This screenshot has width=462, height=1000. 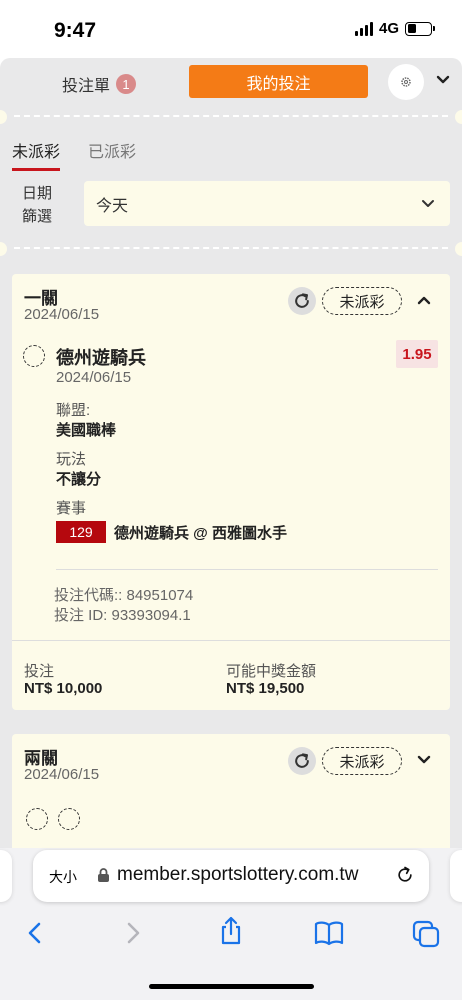 I want to click on stake-label: 投注, so click(x=39, y=671).